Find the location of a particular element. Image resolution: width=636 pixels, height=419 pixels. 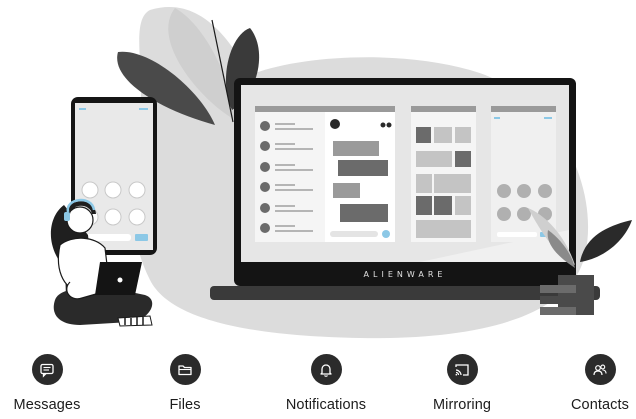

feature-contacts: Contacts is located at coordinates (590, 383).